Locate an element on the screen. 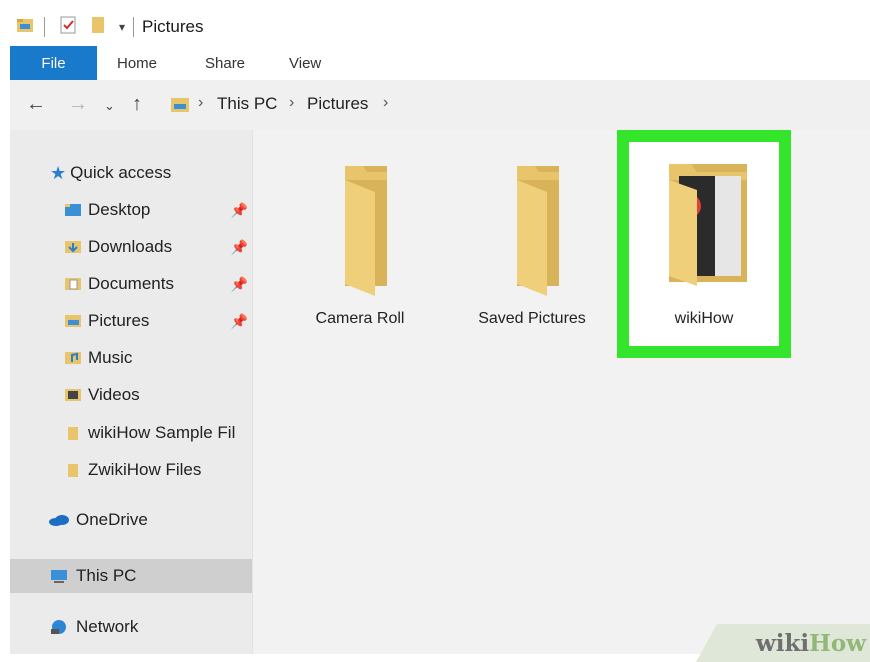 This screenshot has width=870, height=662. breadcrumb-pictures: Pictures is located at coordinates (337, 104).